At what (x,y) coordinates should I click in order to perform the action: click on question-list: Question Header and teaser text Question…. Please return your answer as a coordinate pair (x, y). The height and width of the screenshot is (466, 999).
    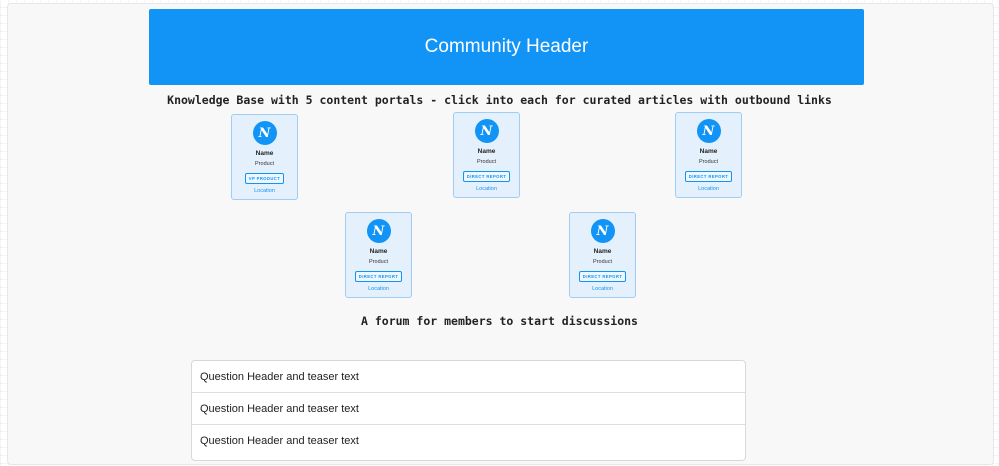
    Looking at the image, I should click on (468, 410).